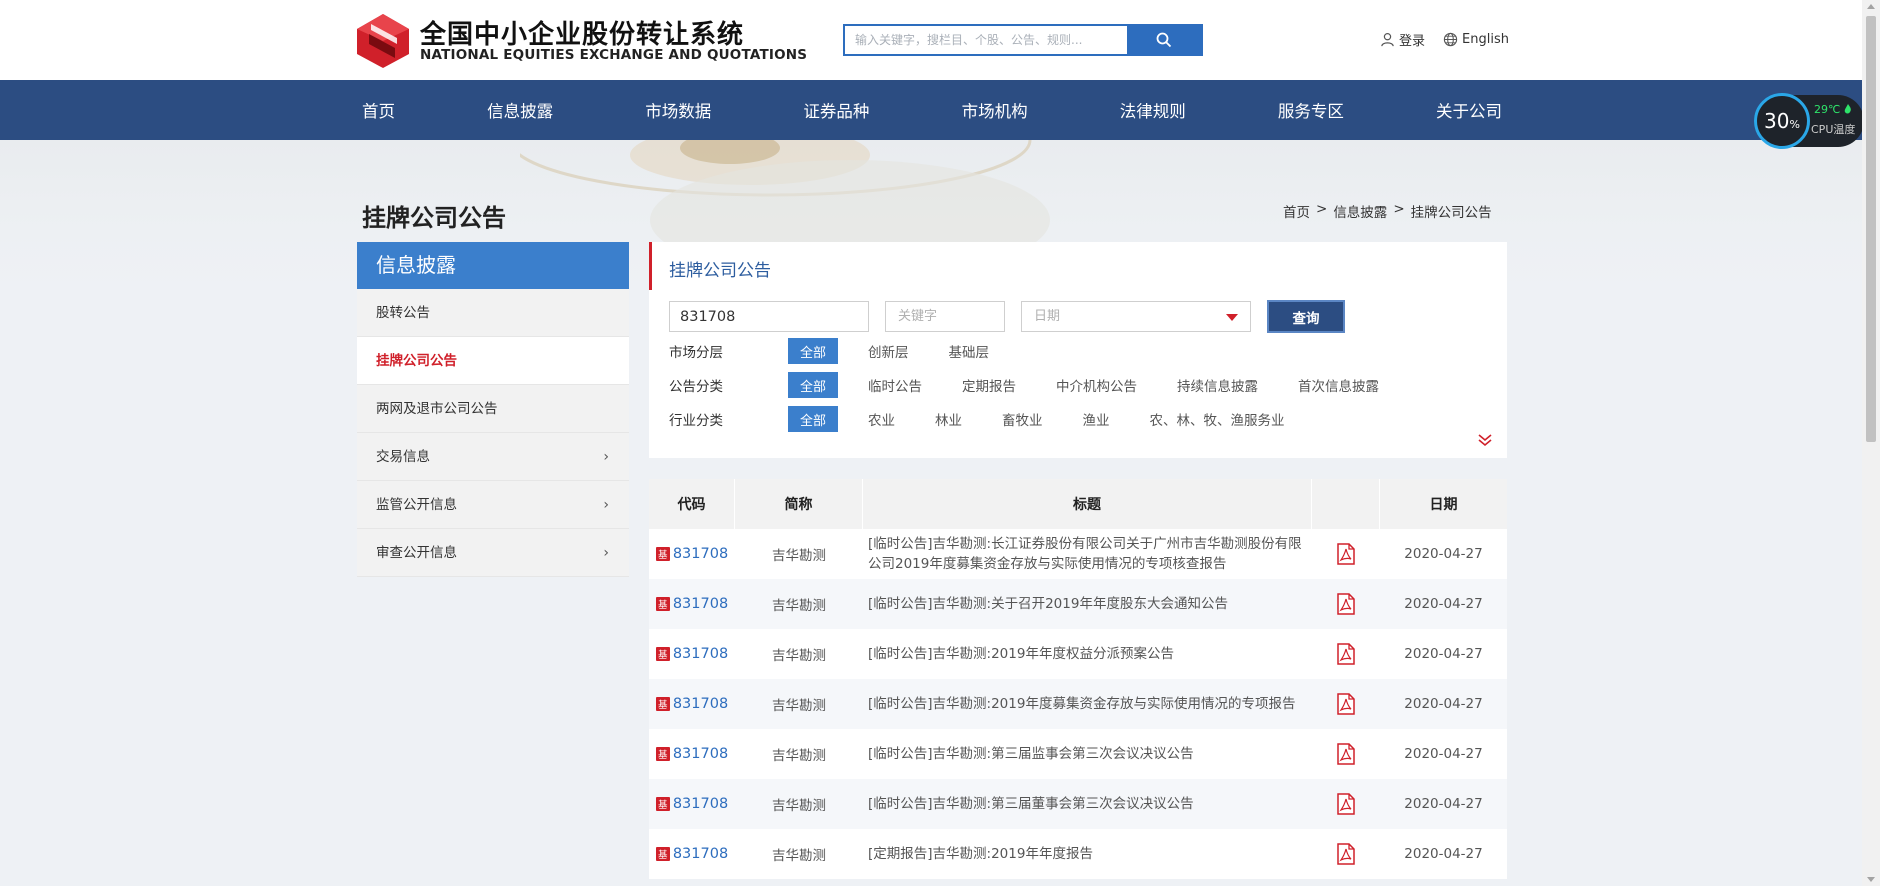 The width and height of the screenshot is (1880, 886). I want to click on sidebar-item: 挂牌公司公告, so click(493, 361).